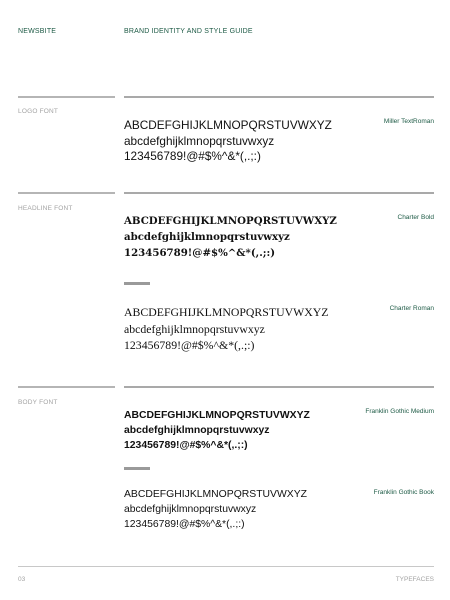  Describe the element at coordinates (399, 411) in the screenshot. I see `font-name-franklin-medium: Franklin Gothic Medium` at that location.